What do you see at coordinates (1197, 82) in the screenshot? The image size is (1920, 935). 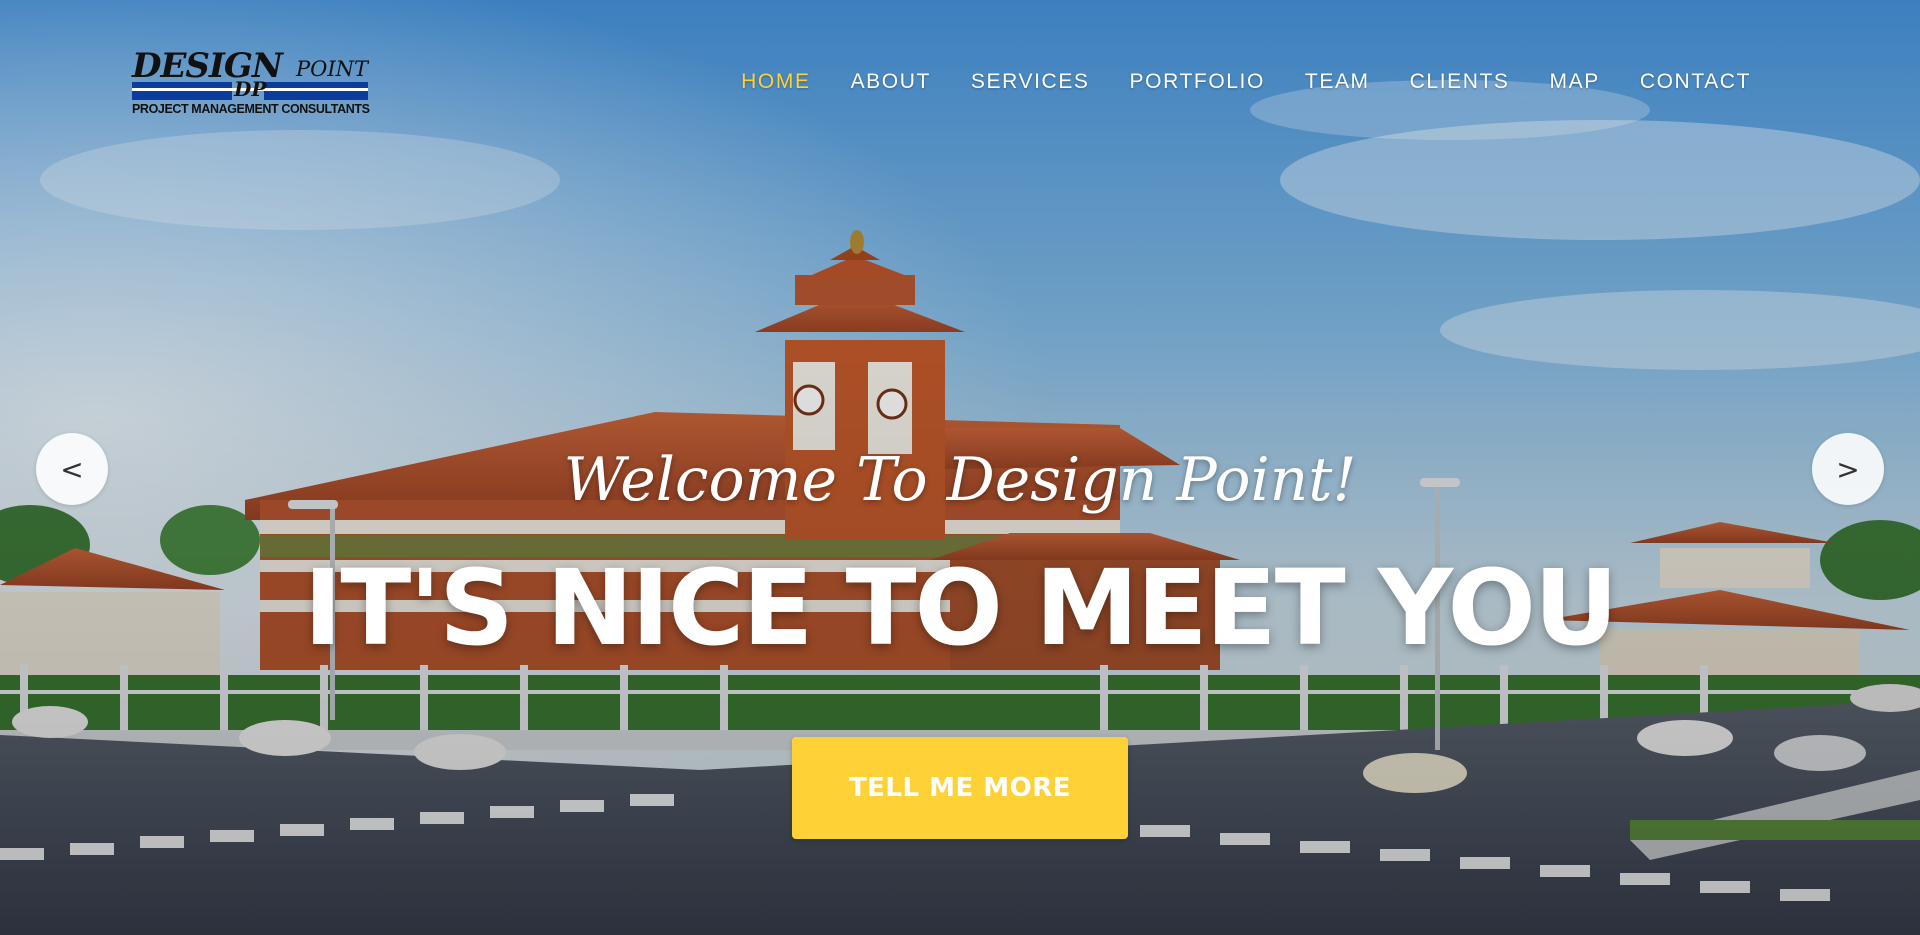 I see `nav-link-portfolio: PORTFOLIO` at bounding box center [1197, 82].